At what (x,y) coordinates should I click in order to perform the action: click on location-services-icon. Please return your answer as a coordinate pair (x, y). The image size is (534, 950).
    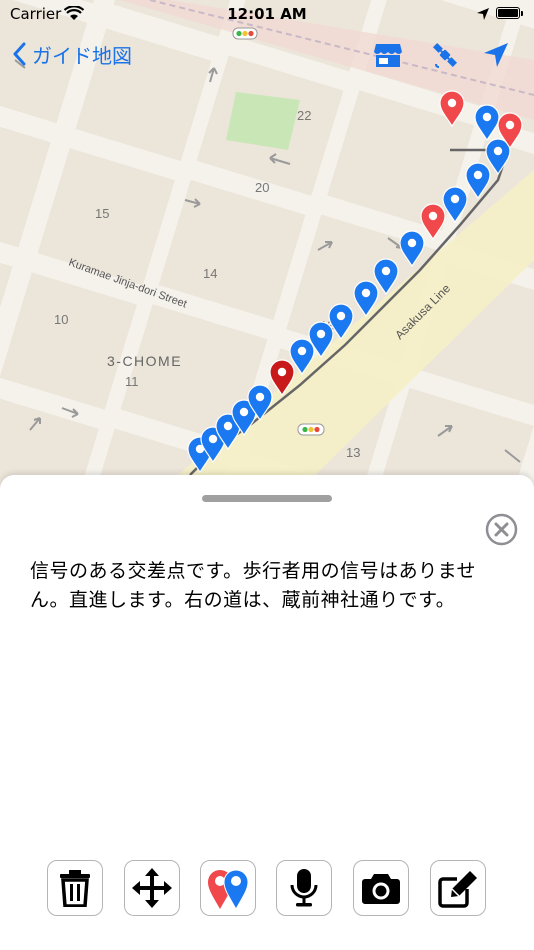
    Looking at the image, I should click on (483, 14).